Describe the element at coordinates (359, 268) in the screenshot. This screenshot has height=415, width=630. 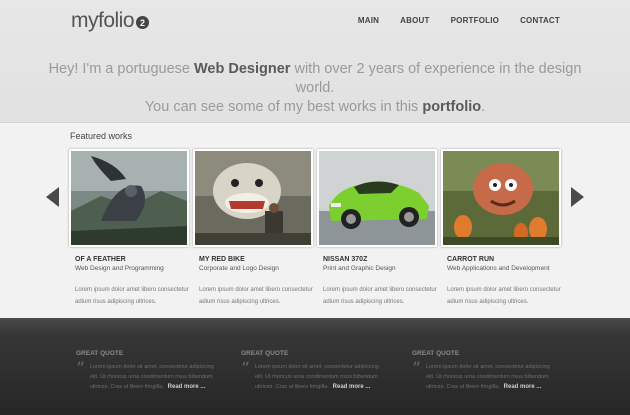
I see `work-subtitle: Print and Graphic Design` at that location.